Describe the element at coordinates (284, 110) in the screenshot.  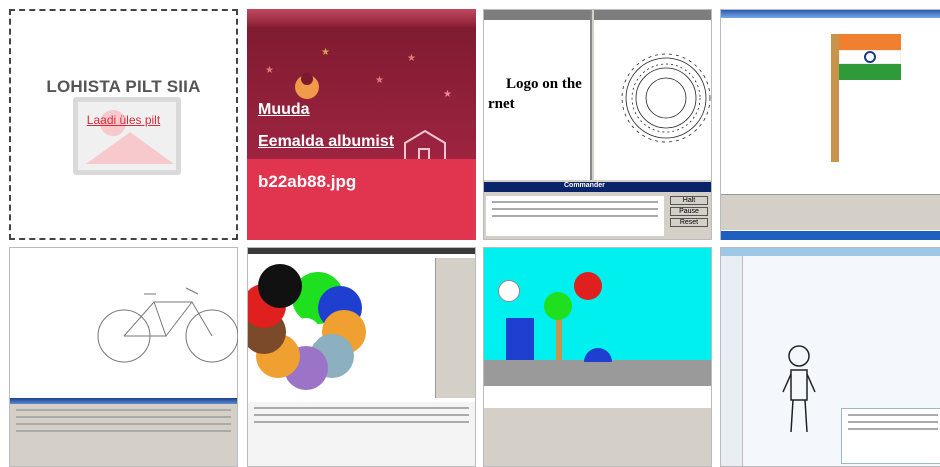
I see `edit-photo-link: Muuda` at that location.